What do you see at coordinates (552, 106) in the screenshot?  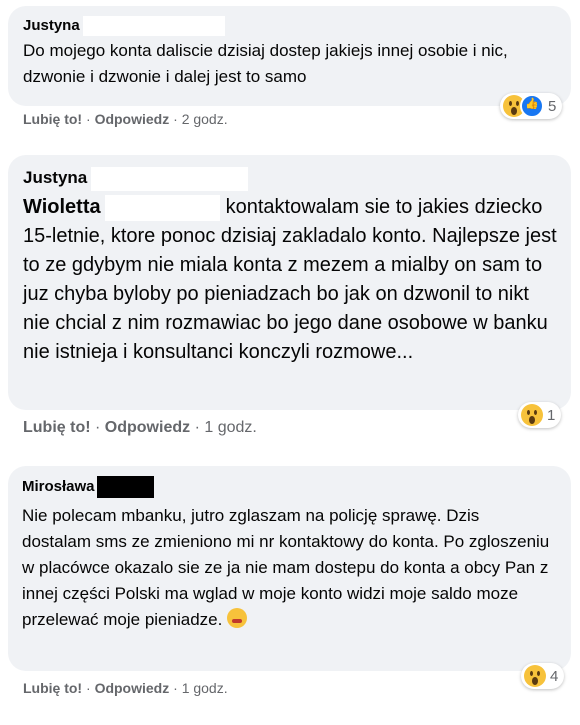 I see `reaction-count: 5` at bounding box center [552, 106].